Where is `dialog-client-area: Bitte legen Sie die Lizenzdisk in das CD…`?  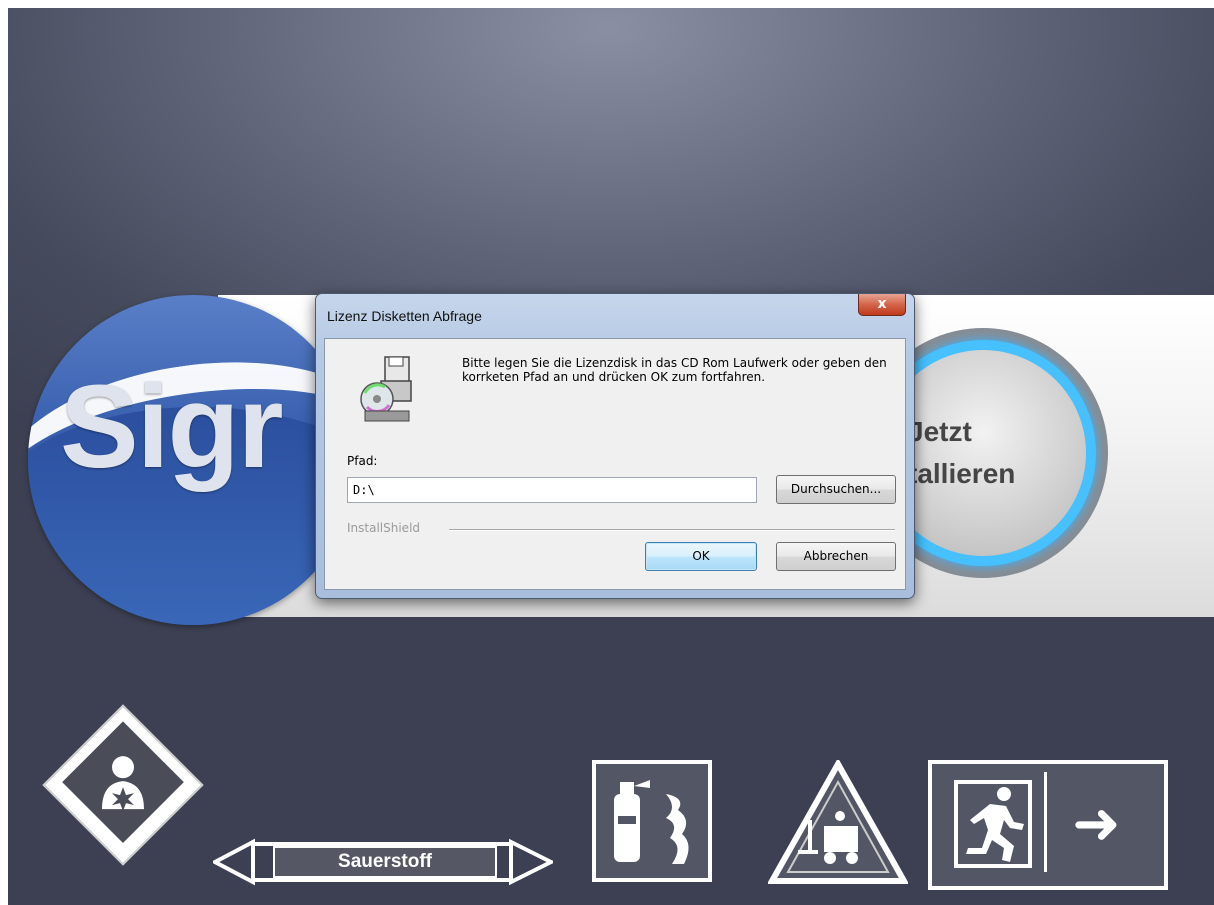 dialog-client-area: Bitte legen Sie die Lizenzdisk in das CD… is located at coordinates (615, 464).